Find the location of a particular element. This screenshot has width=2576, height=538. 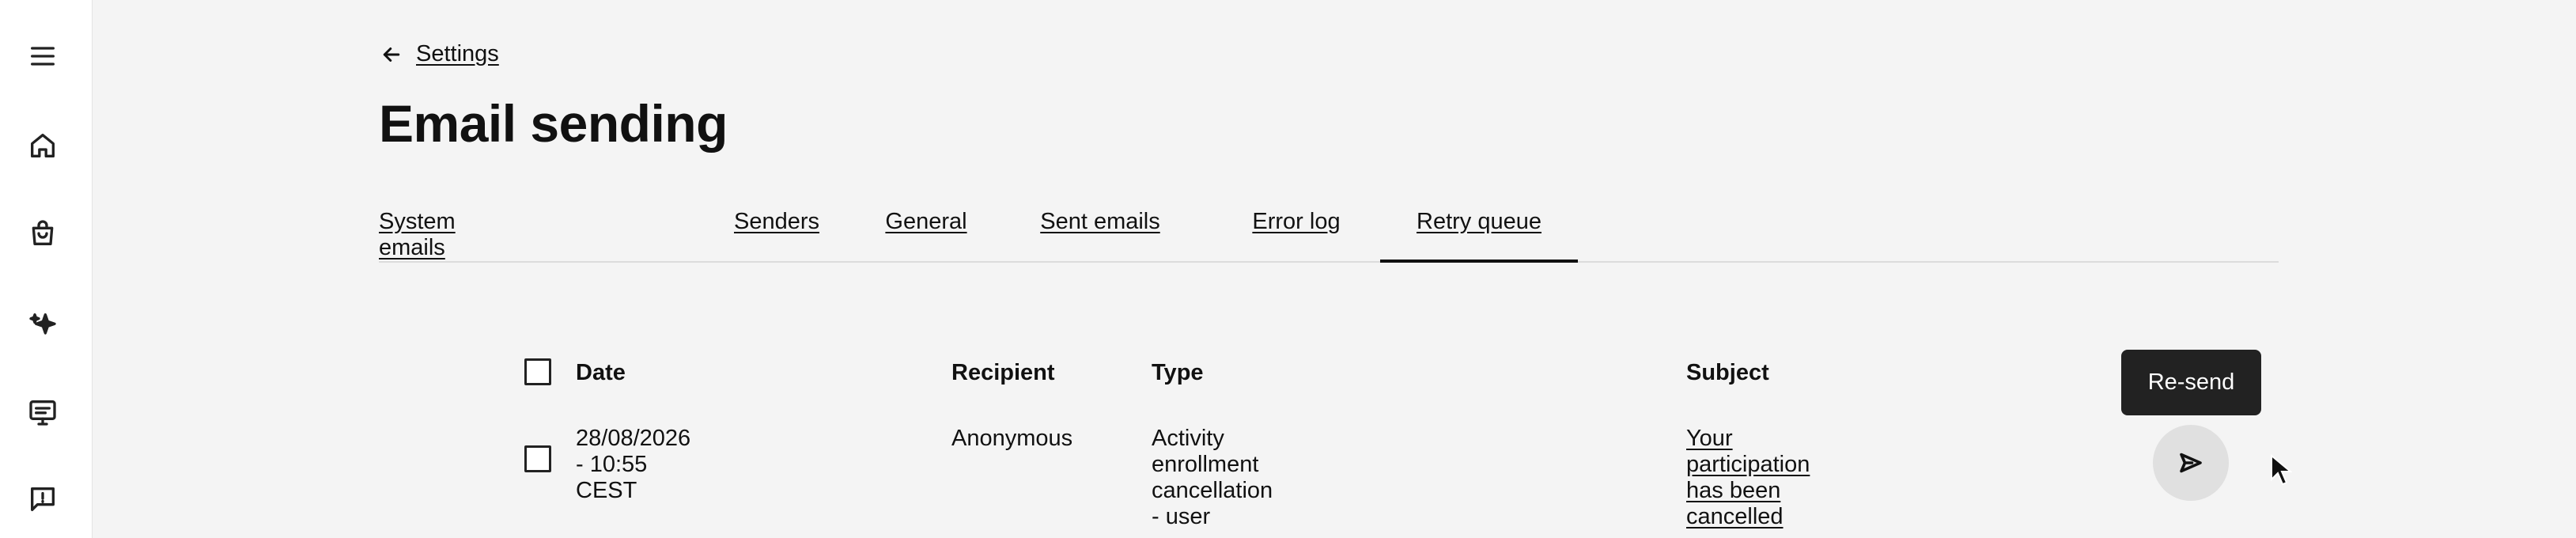

column-header-date: Date is located at coordinates (601, 373).